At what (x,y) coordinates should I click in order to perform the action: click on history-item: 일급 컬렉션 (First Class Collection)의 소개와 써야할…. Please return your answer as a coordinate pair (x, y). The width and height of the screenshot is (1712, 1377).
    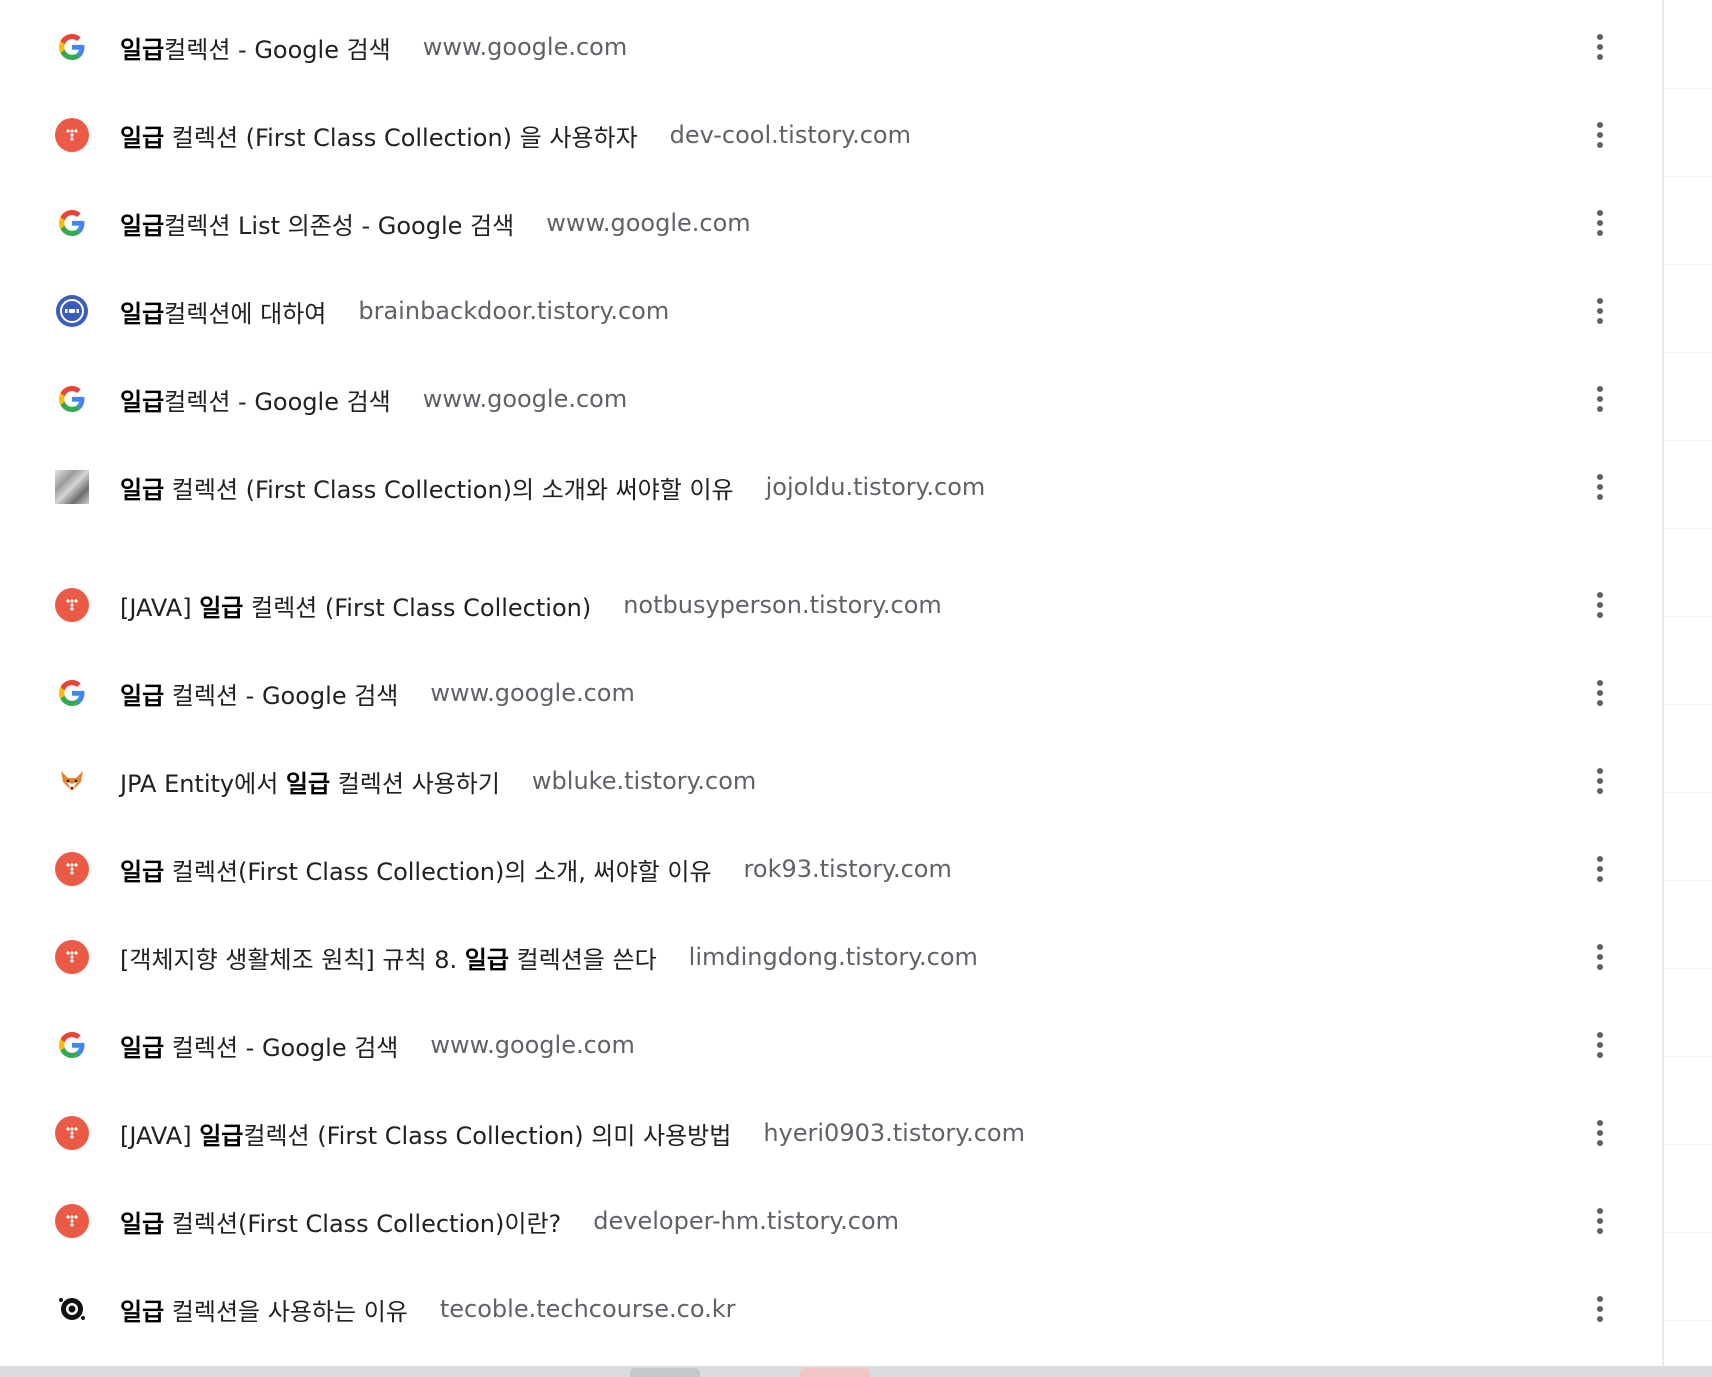
    Looking at the image, I should click on (831, 487).